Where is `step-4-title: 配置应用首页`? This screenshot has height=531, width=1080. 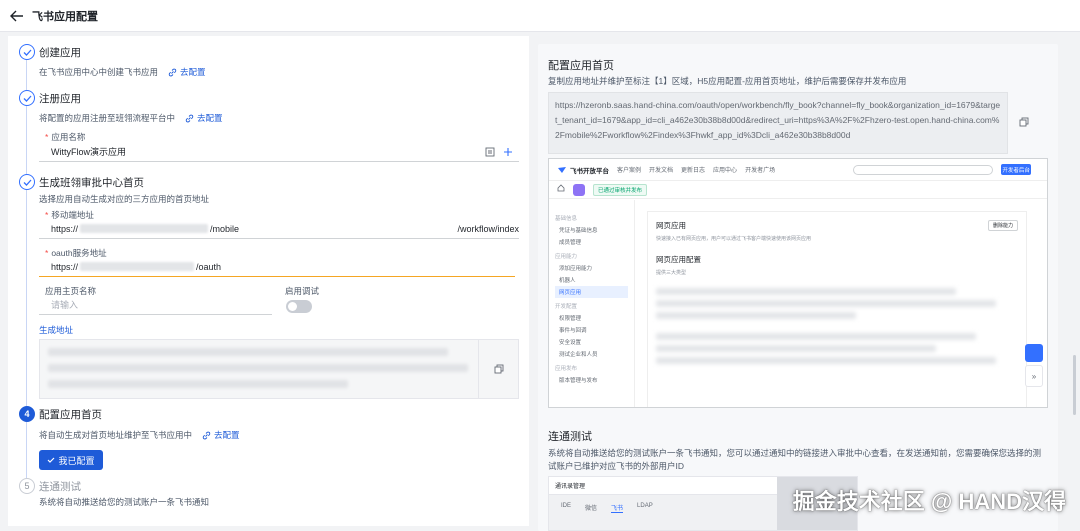 step-4-title: 配置应用首页 is located at coordinates (70, 415).